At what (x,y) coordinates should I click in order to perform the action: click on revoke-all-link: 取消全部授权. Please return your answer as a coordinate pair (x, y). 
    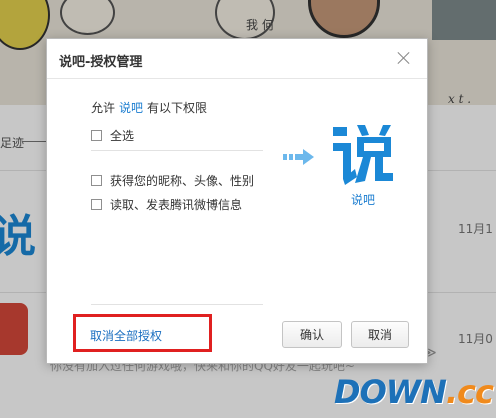
    Looking at the image, I should click on (126, 335).